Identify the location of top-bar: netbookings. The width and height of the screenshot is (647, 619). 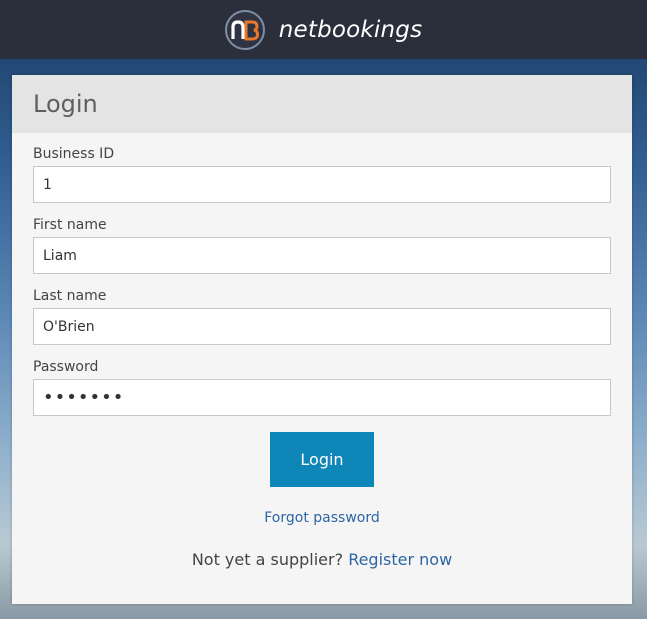
(323, 29).